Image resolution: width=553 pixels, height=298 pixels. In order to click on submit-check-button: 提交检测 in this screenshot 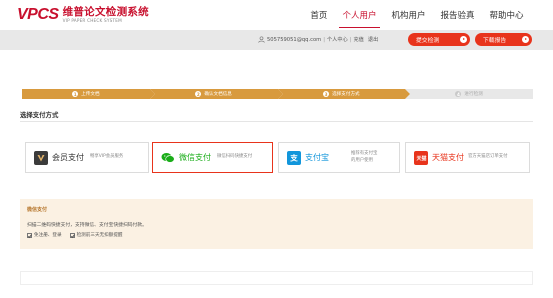, I will do `click(439, 39)`.